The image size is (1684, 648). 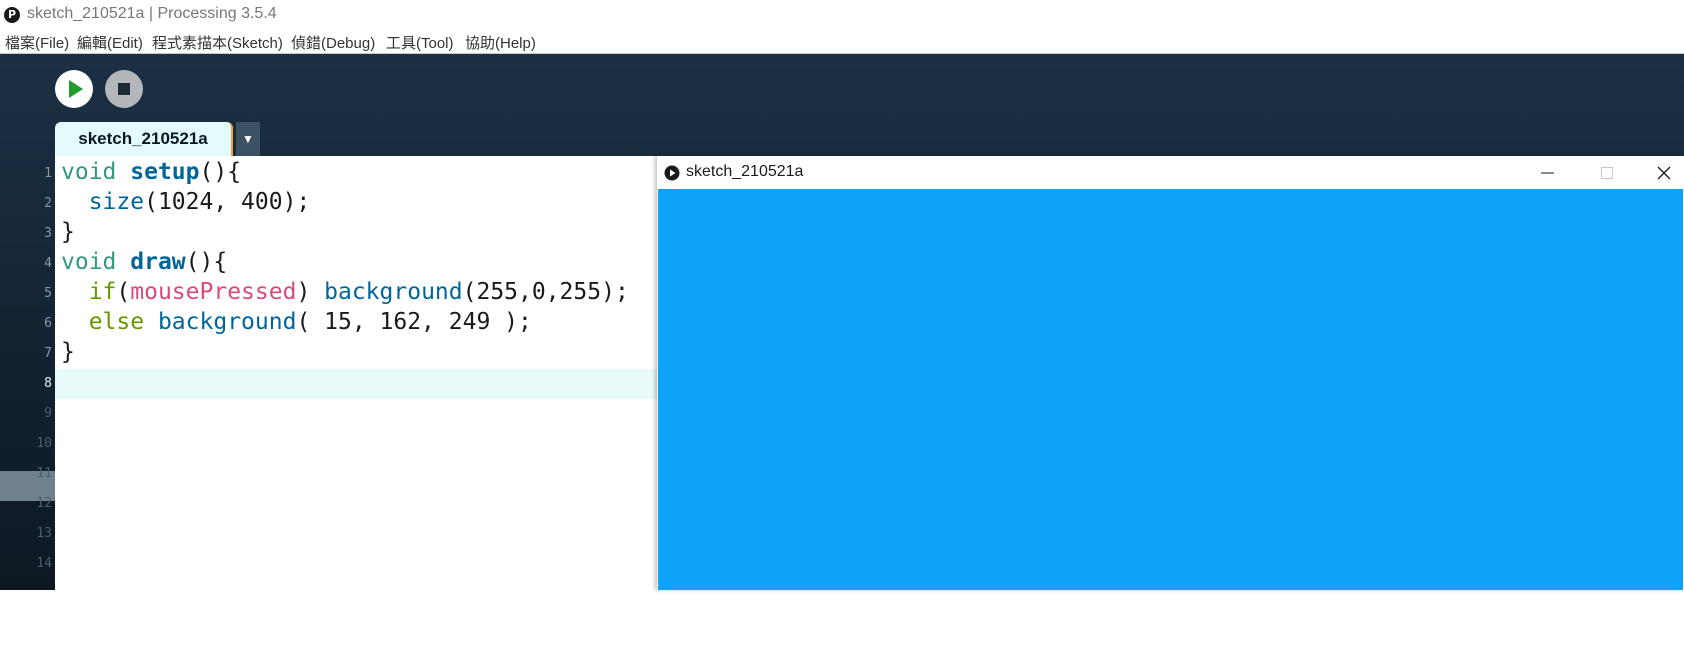 I want to click on code-token: else, so click(x=116, y=322).